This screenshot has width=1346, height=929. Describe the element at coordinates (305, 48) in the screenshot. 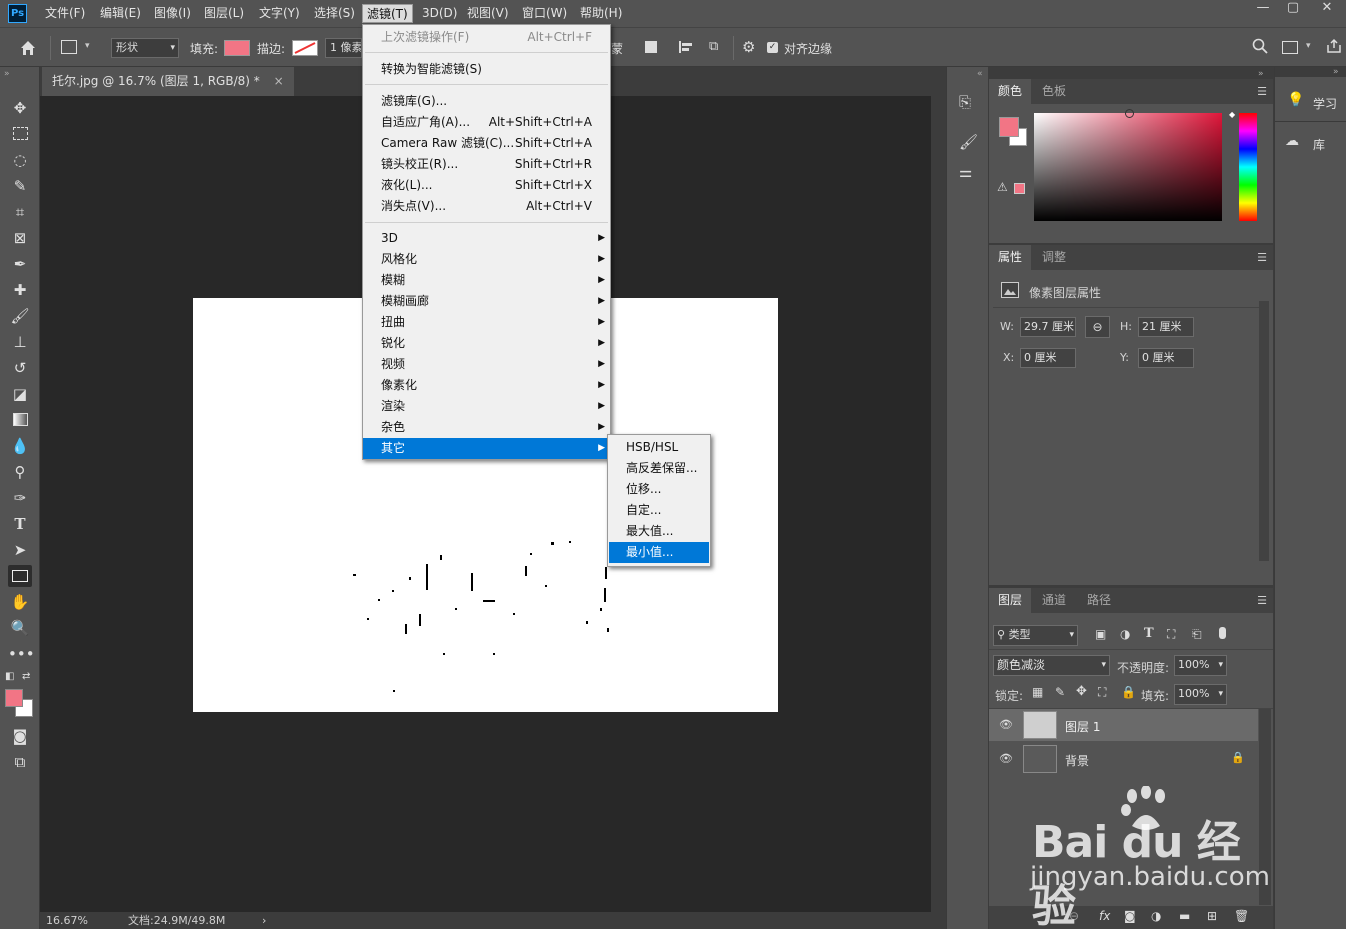

I see `stroke-color-swatch` at that location.